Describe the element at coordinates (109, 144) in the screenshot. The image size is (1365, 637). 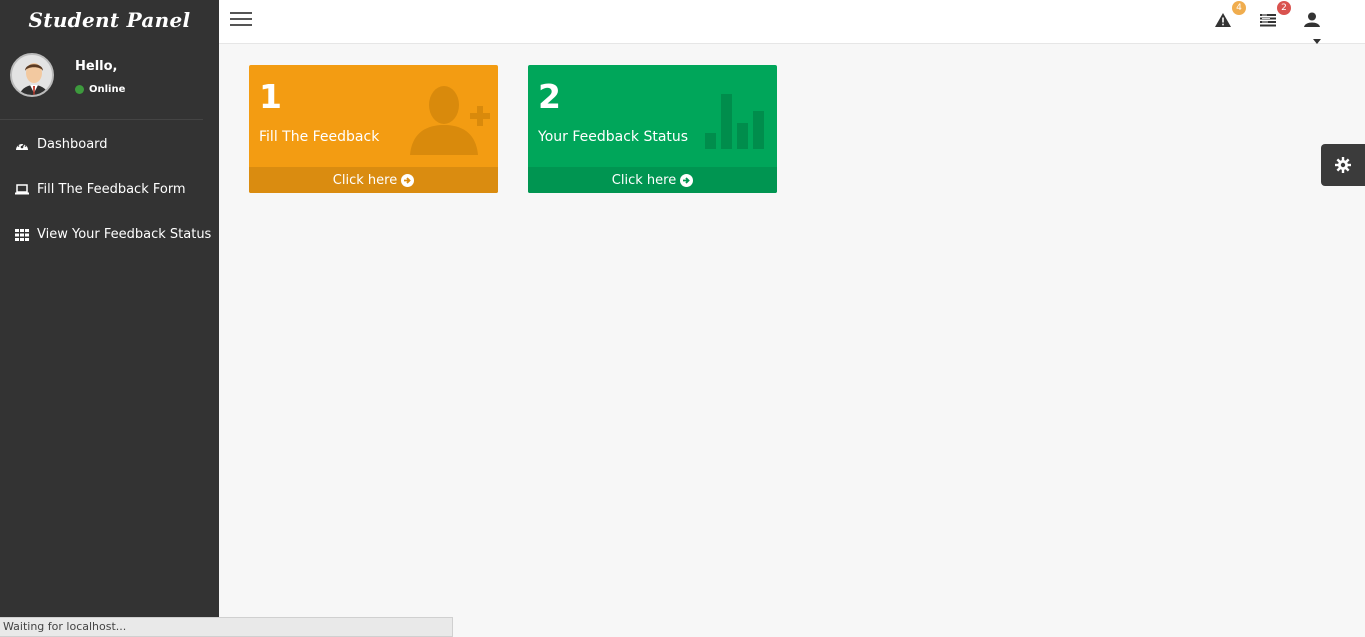
I see `sidebar-item-dashboard: Dashboard` at that location.